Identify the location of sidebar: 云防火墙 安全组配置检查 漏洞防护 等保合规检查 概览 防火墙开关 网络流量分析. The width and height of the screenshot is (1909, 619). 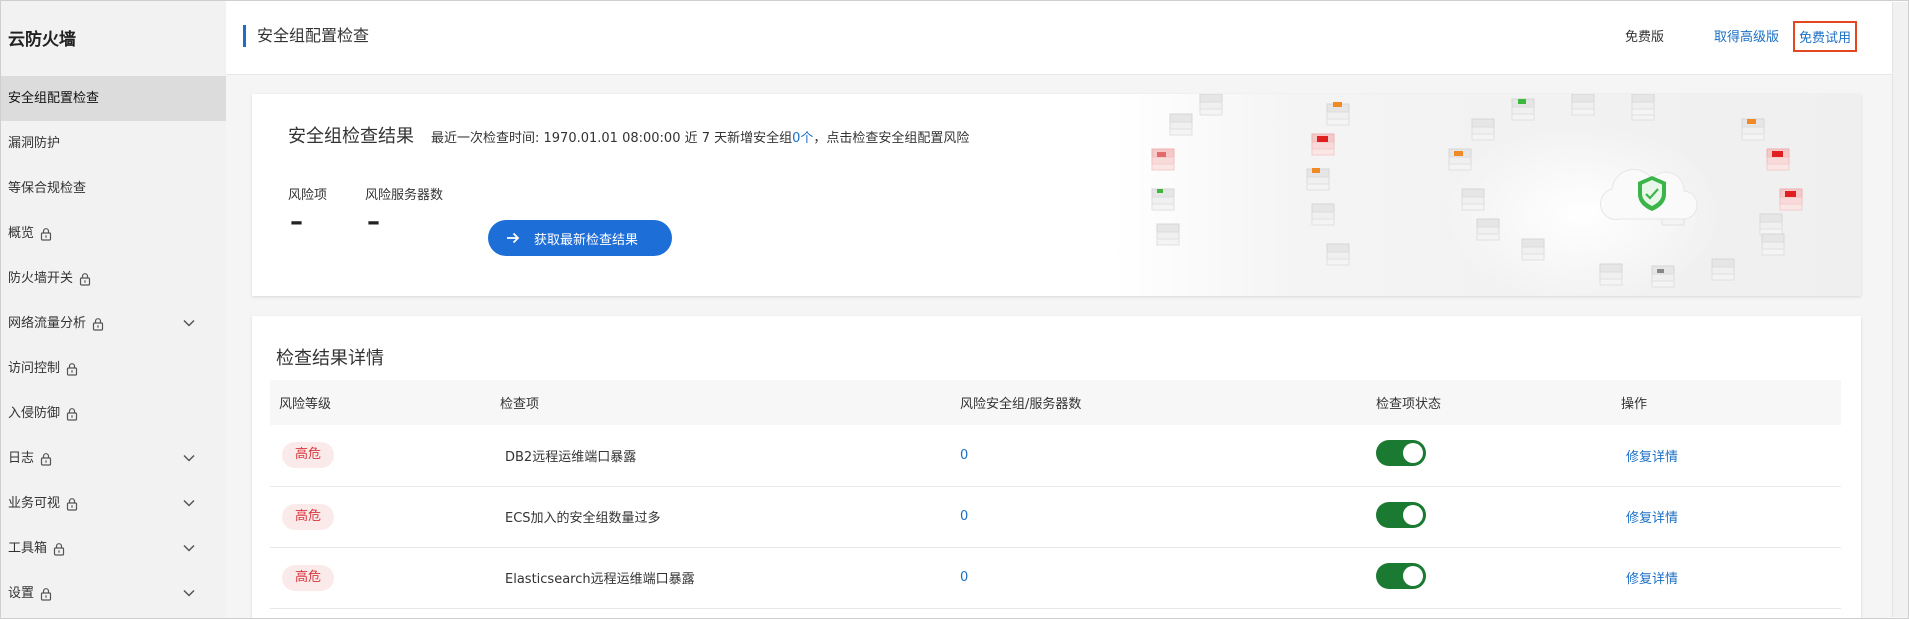
(113, 309).